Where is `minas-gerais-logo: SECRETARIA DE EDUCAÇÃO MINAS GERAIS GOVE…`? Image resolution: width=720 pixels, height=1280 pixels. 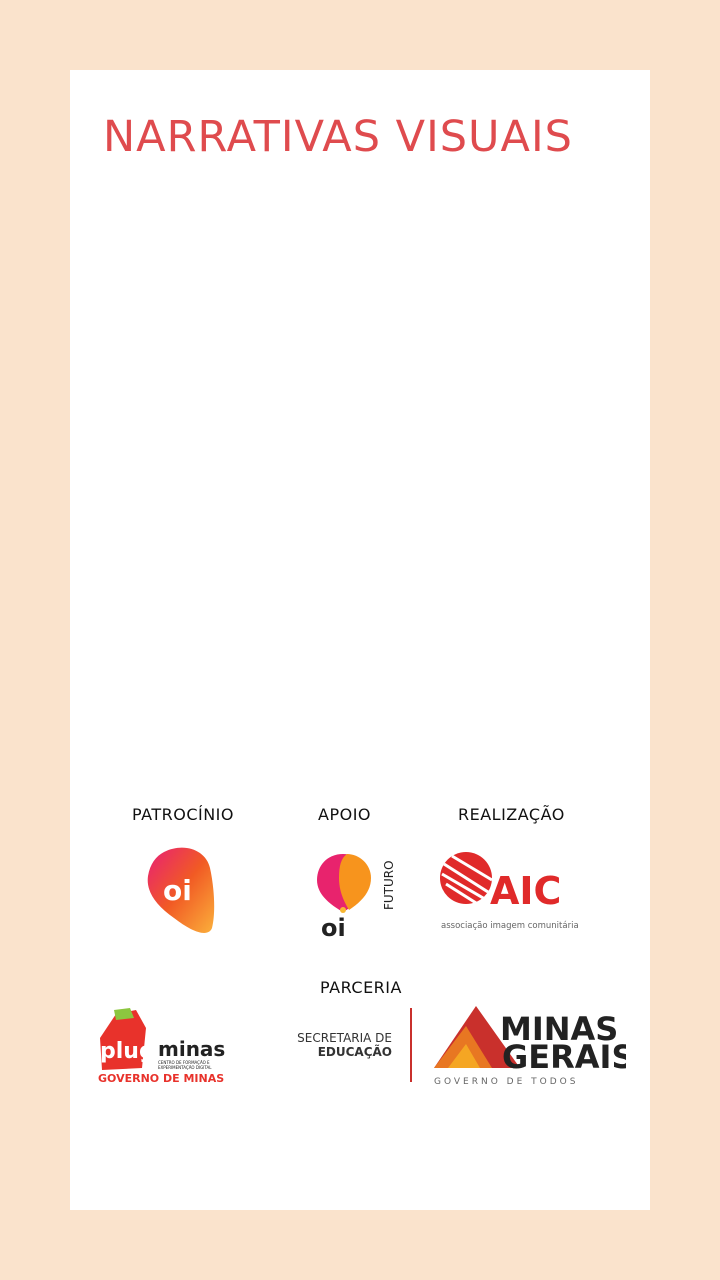
minas-gerais-logo: SECRETARIA DE EDUCAÇÃO MINAS GERAIS GOVE… is located at coordinates (461, 1046).